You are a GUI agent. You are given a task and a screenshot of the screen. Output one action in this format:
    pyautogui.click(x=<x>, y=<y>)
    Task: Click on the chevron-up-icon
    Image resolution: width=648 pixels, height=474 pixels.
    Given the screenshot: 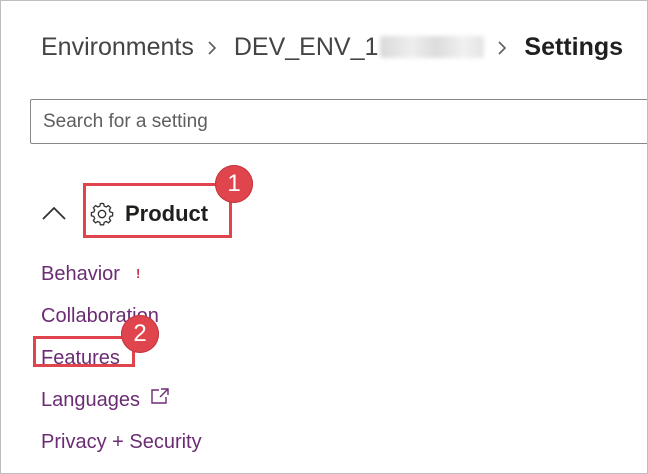 What is the action you would take?
    pyautogui.click(x=54, y=213)
    